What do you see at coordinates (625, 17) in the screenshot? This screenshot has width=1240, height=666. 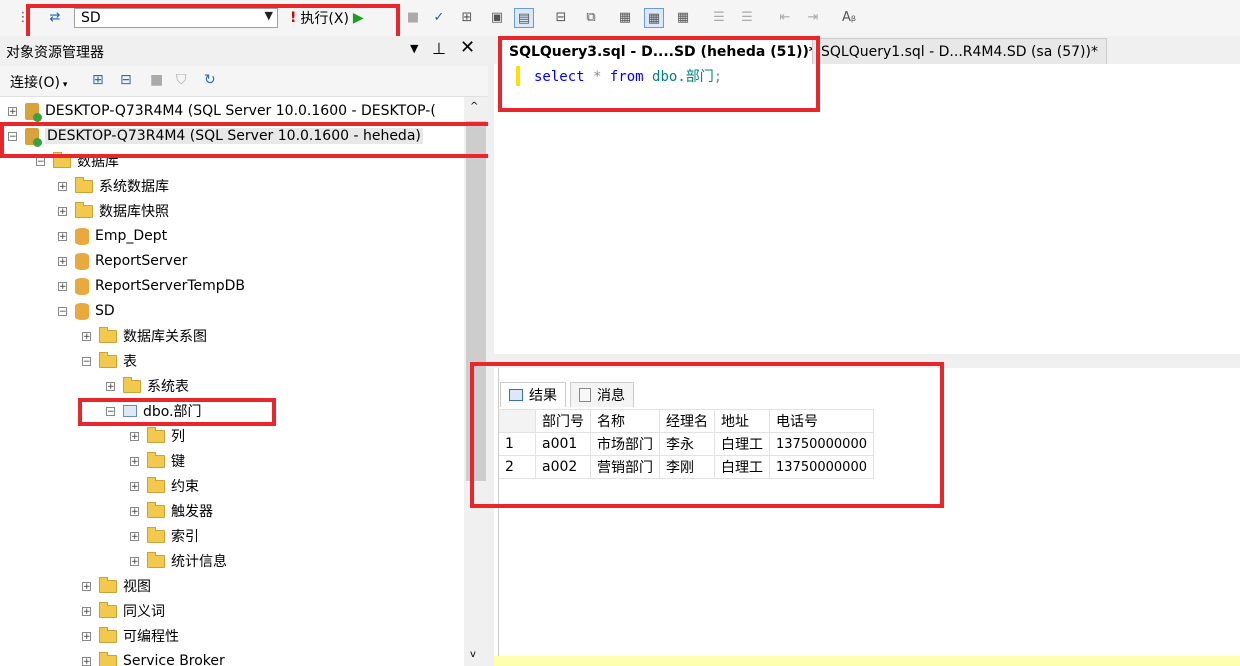 I see `results-to-text-icon: ▦` at bounding box center [625, 17].